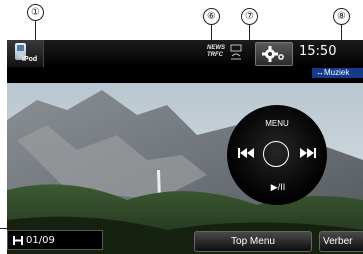 The width and height of the screenshot is (363, 254). I want to click on chapter-indicator: 01/09, so click(55, 240).